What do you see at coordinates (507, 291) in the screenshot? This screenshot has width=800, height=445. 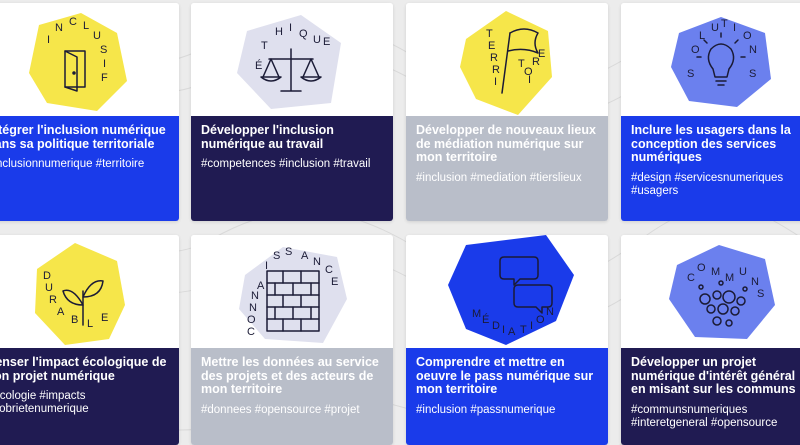 I see `card-illustration: MÉD IAT ION` at bounding box center [507, 291].